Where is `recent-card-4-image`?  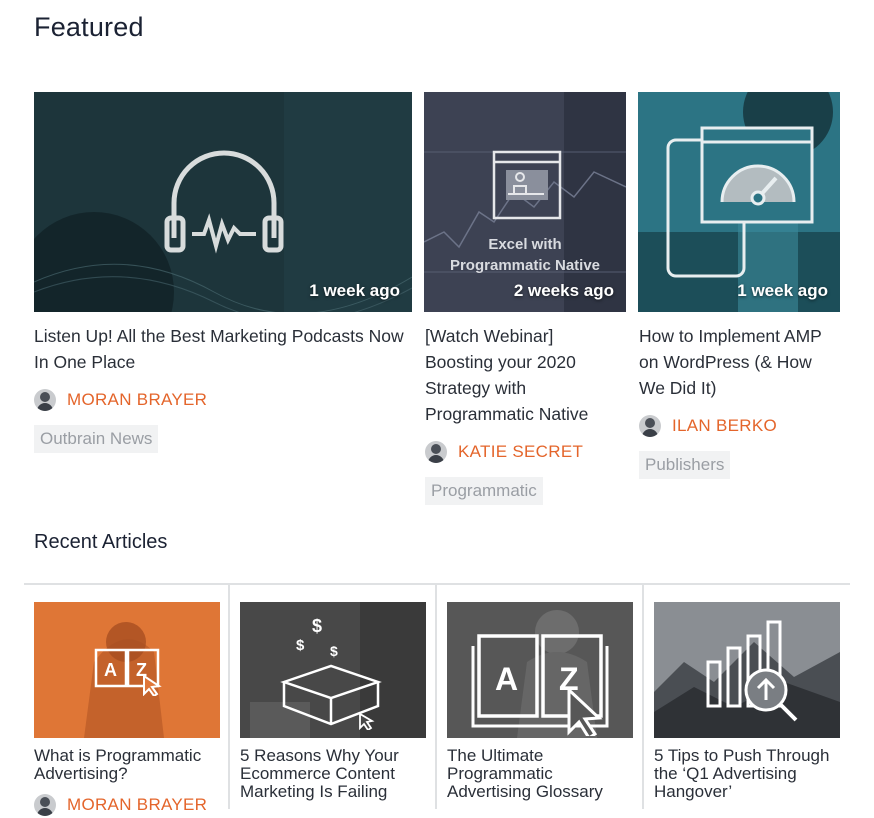
recent-card-4-image is located at coordinates (747, 670).